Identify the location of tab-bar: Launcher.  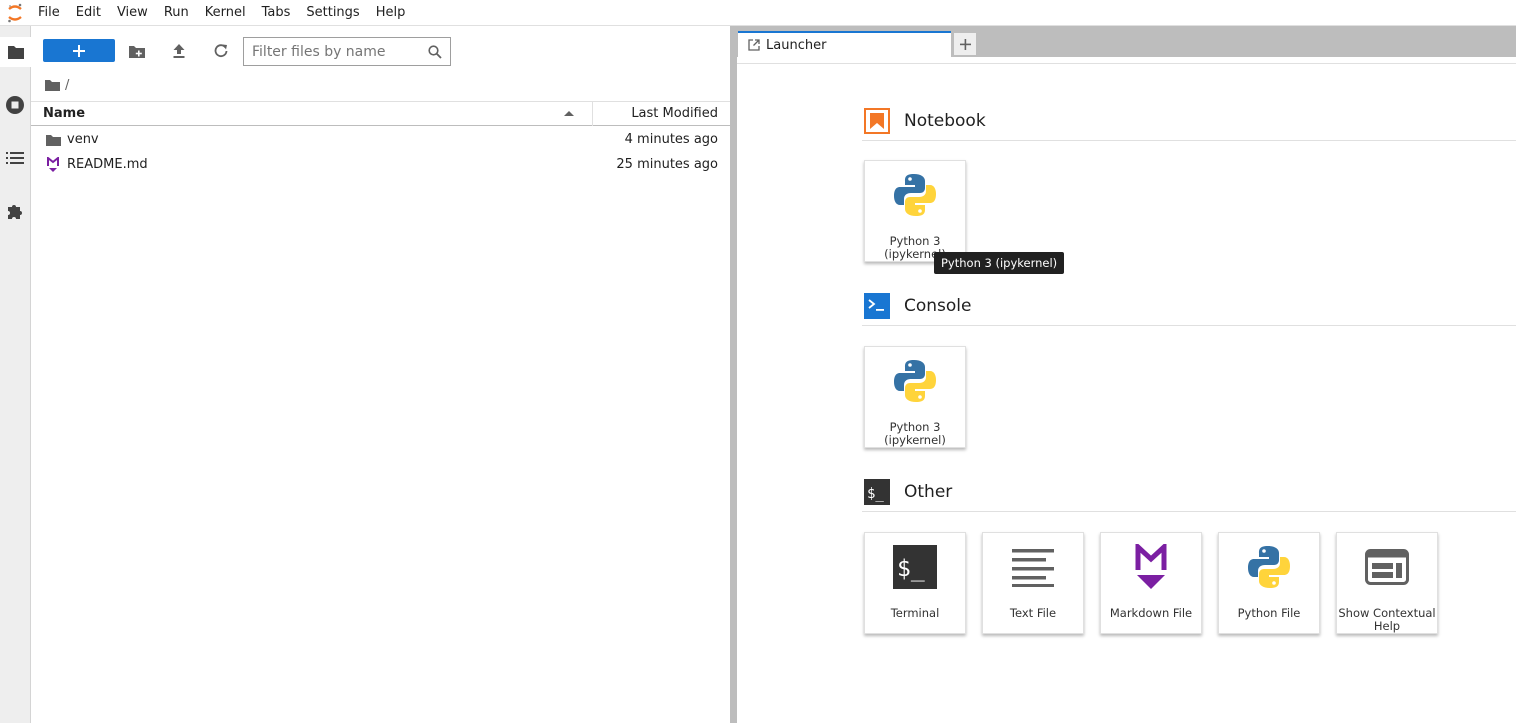
(1126, 41).